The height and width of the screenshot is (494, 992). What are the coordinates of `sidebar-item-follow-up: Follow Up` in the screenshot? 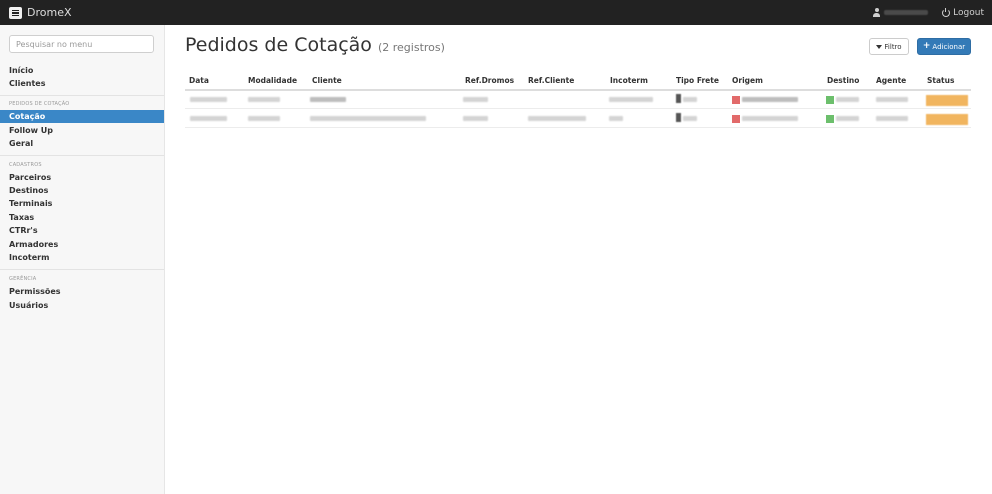 It's located at (82, 130).